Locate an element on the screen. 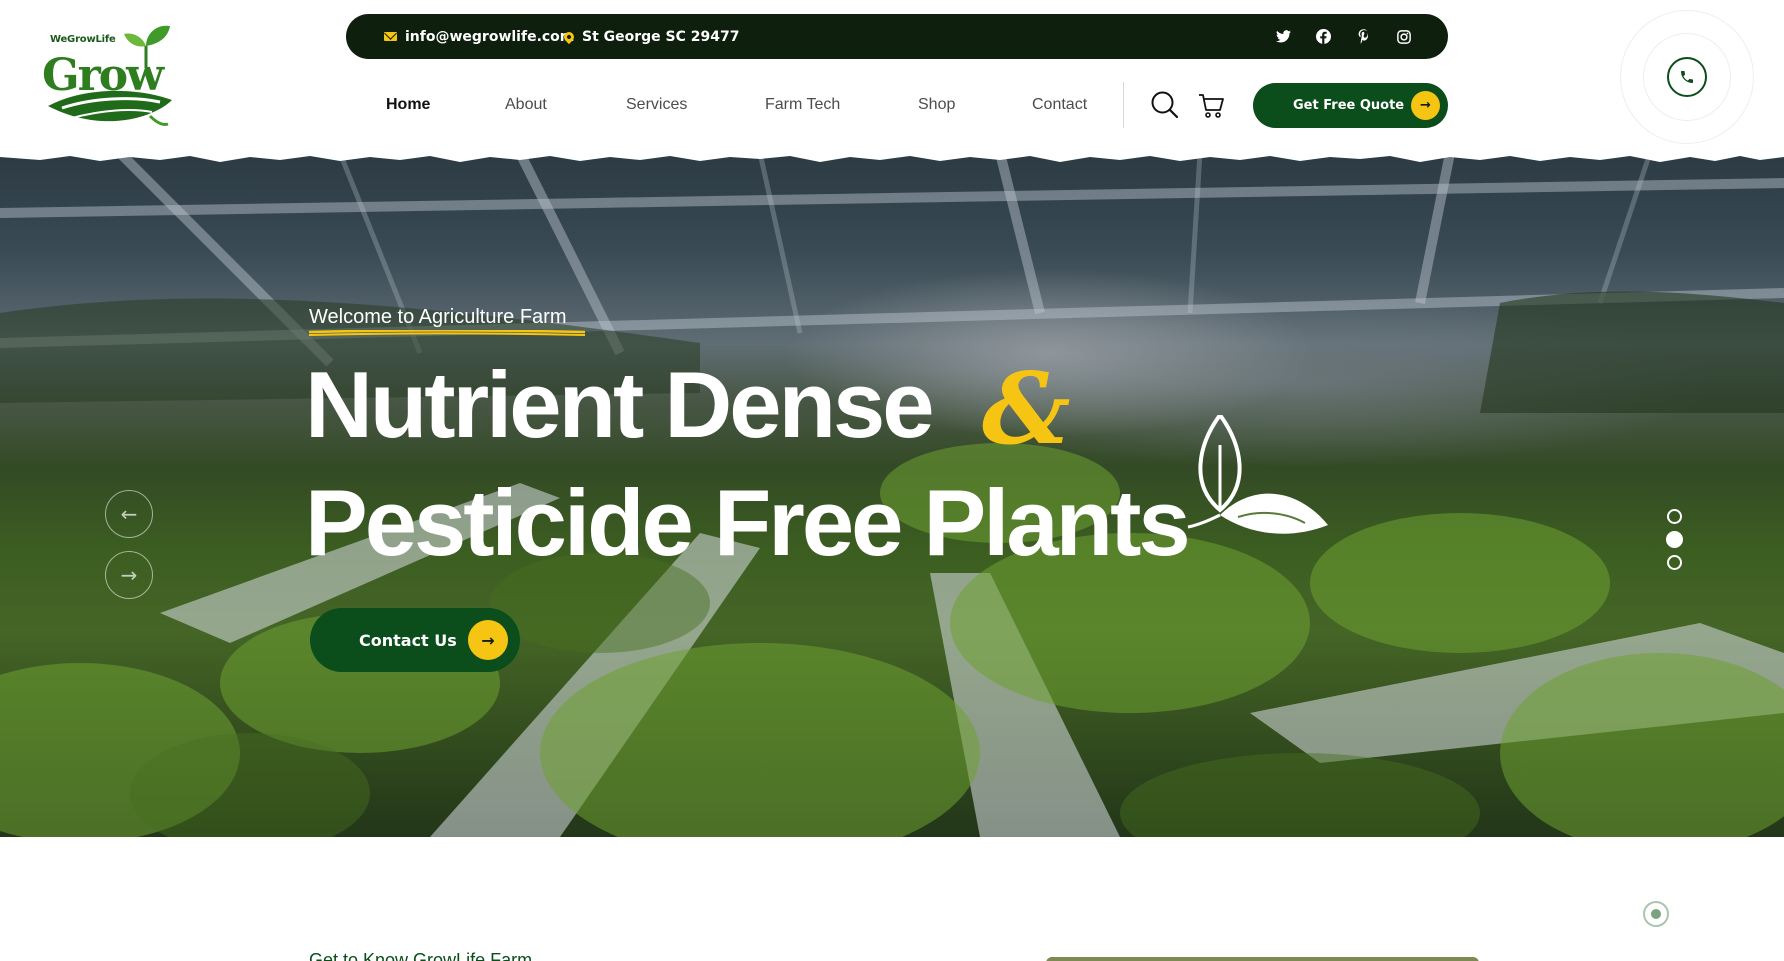  arrow-left-icon: ← is located at coordinates (129, 514).